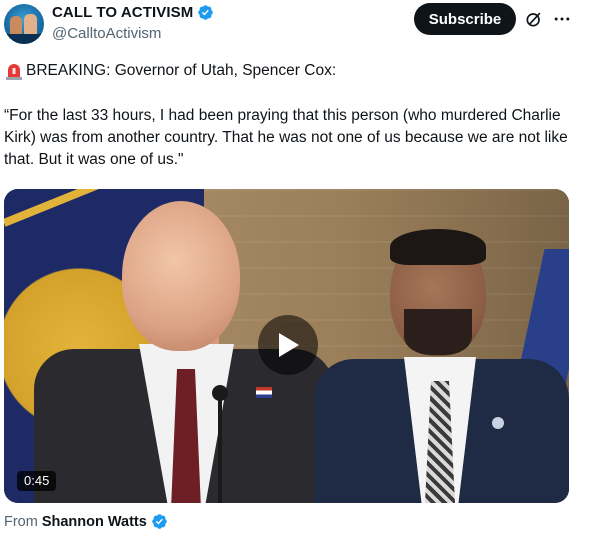 Image resolution: width=595 pixels, height=540 pixels. Describe the element at coordinates (37, 481) in the screenshot. I see `video-duration: 0:45` at that location.